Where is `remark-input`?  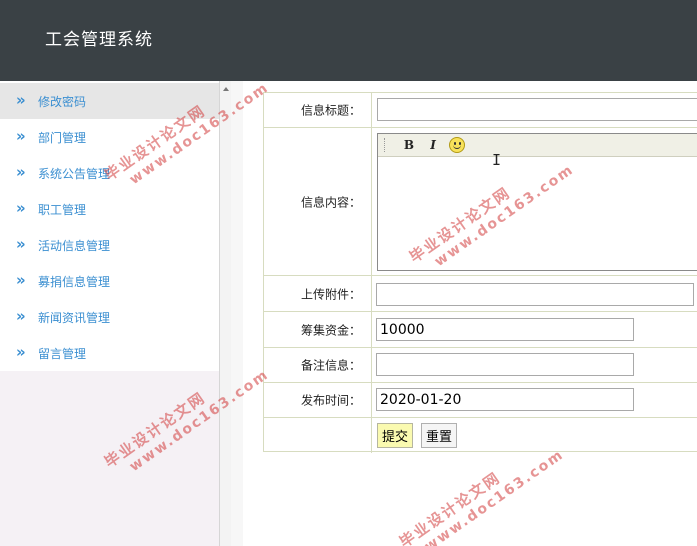 remark-input is located at coordinates (505, 364).